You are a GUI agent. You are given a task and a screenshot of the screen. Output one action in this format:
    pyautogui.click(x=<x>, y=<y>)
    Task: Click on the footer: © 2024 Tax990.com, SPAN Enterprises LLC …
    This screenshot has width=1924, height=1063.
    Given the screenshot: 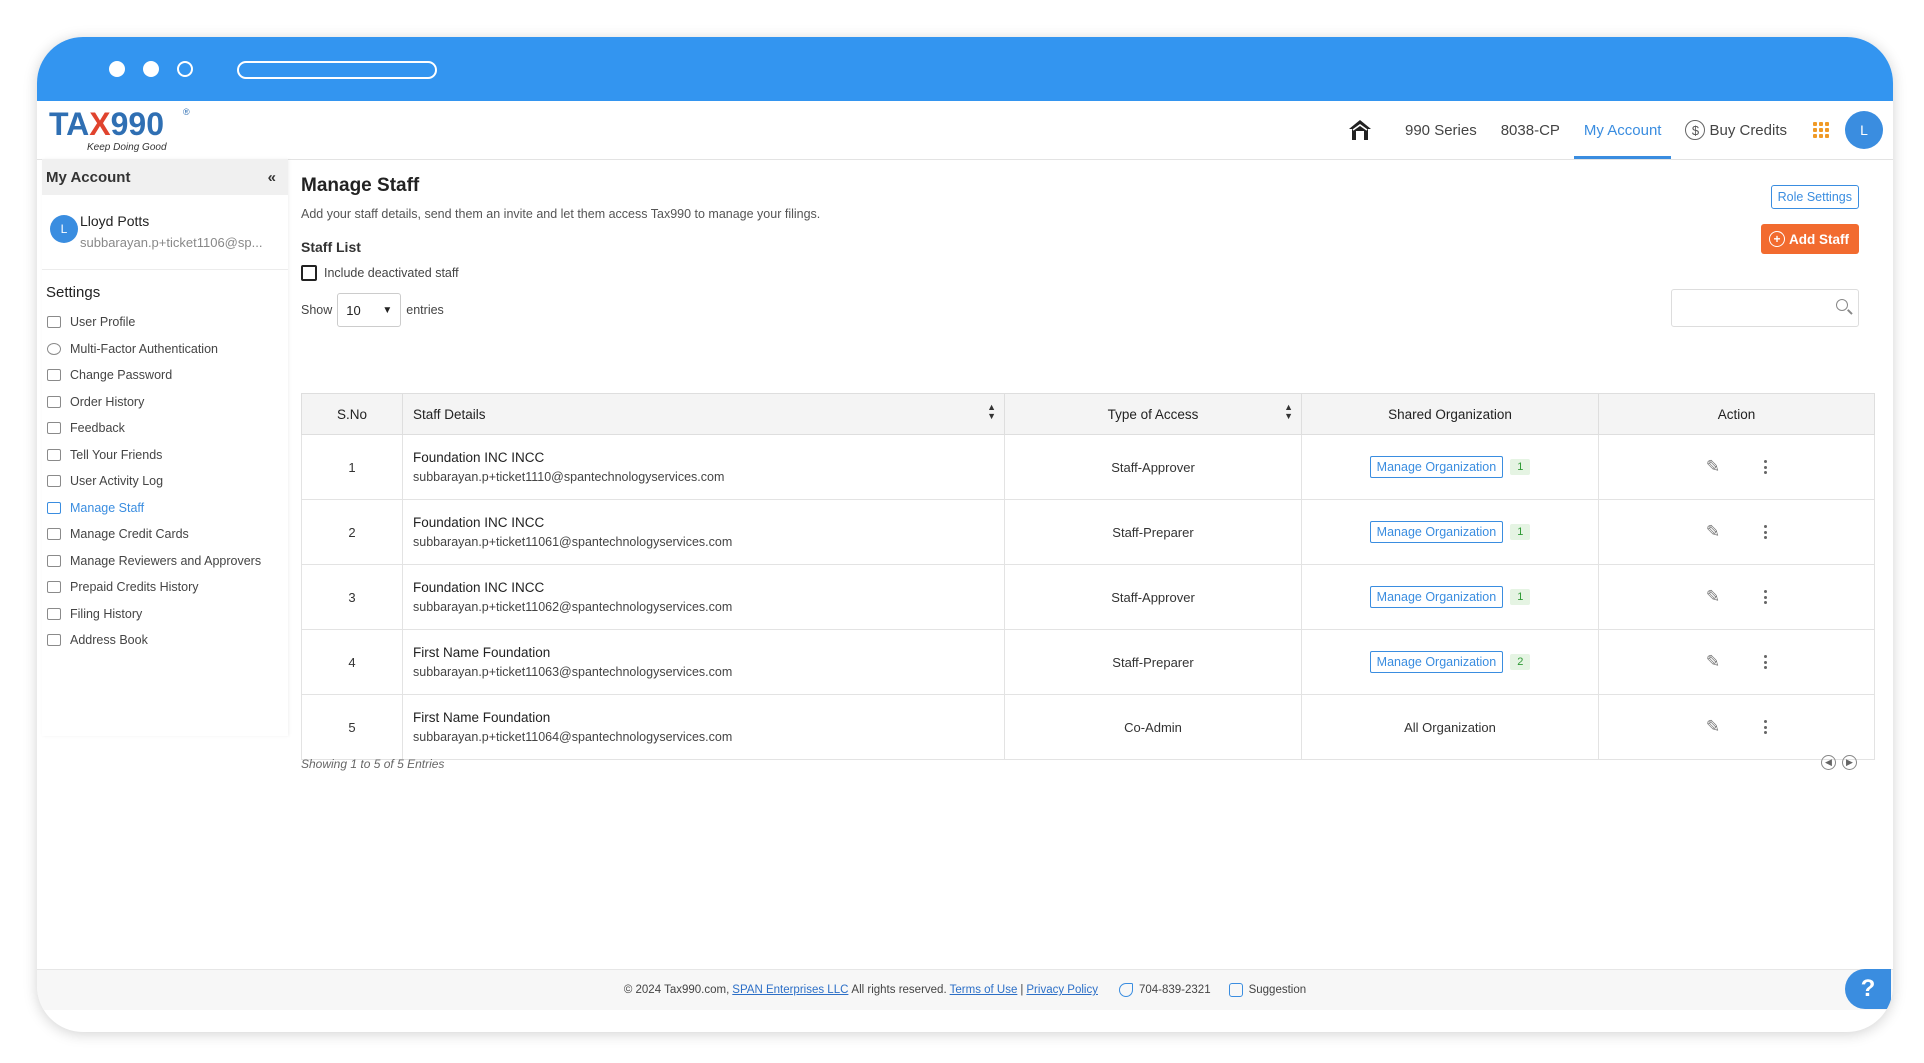 What is the action you would take?
    pyautogui.click(x=965, y=989)
    